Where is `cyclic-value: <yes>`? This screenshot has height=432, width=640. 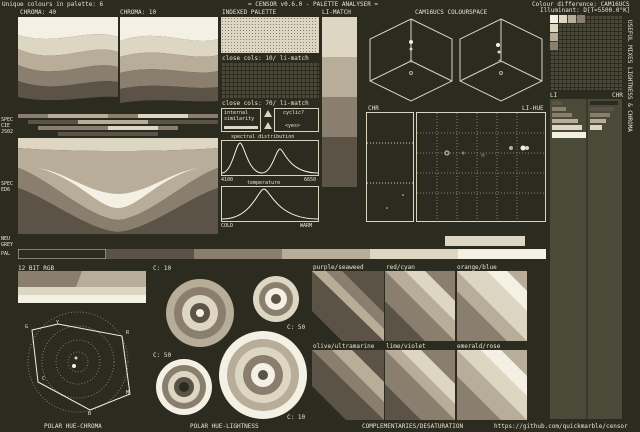
cyclic-value: <yes> is located at coordinates (293, 126).